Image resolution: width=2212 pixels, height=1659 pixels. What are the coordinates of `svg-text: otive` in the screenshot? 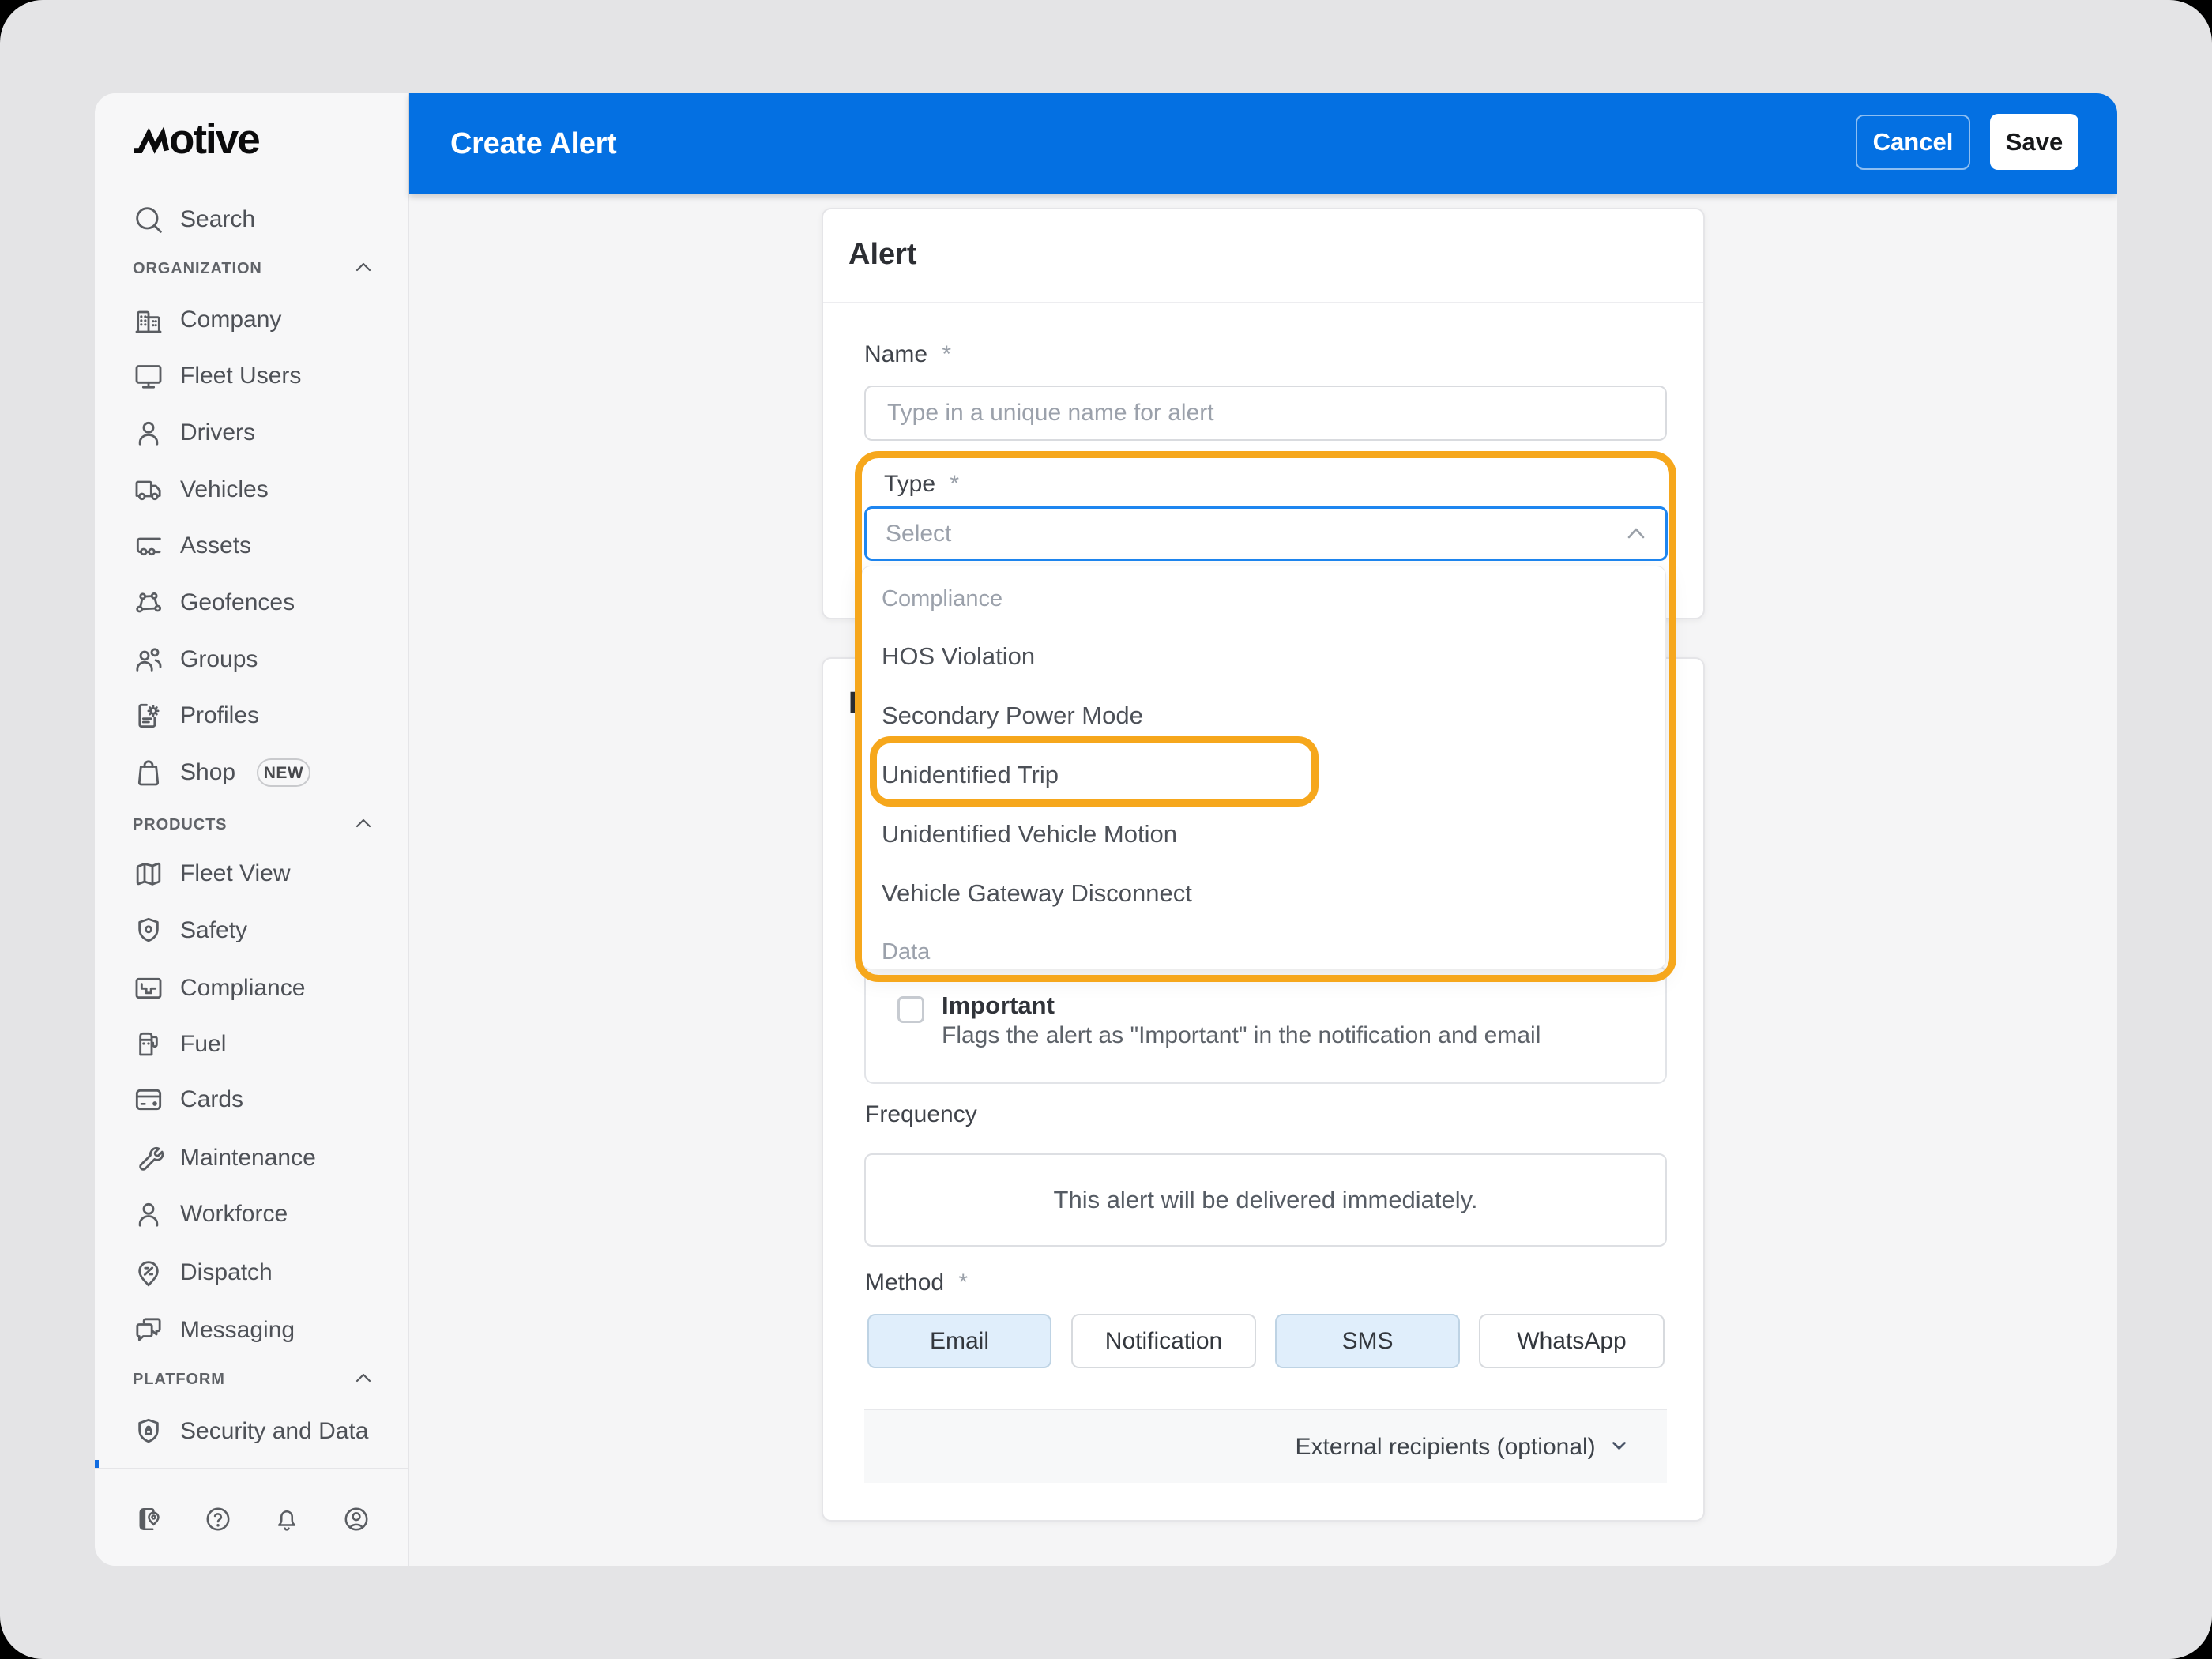 It's located at (214, 139).